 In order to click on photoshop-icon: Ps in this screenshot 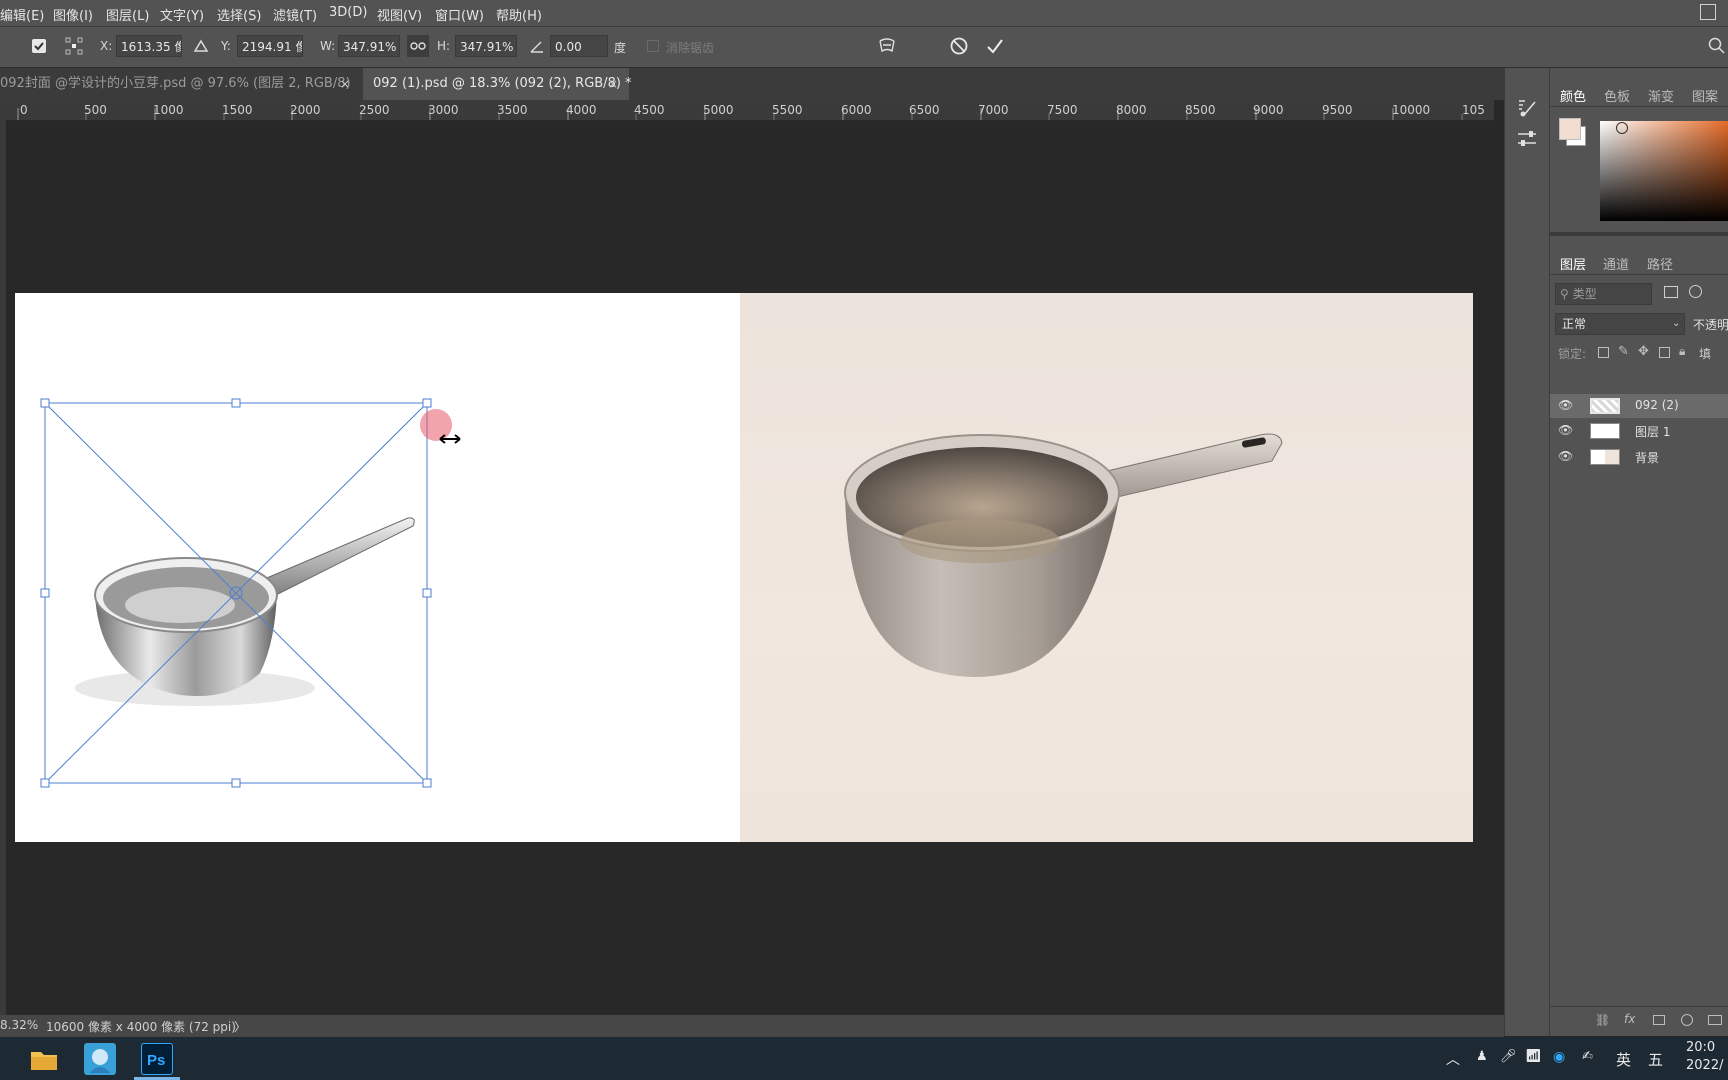, I will do `click(157, 1059)`.